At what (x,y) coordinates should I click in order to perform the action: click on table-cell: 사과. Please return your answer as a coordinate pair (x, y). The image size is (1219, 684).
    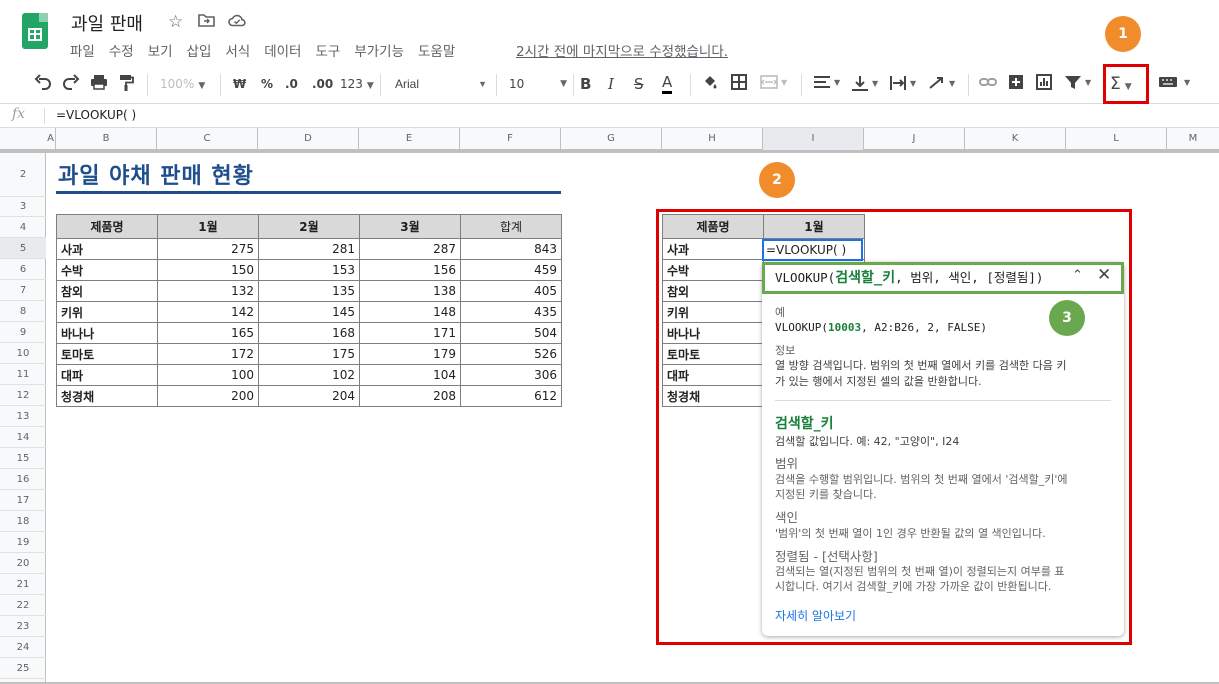
    Looking at the image, I should click on (107, 249).